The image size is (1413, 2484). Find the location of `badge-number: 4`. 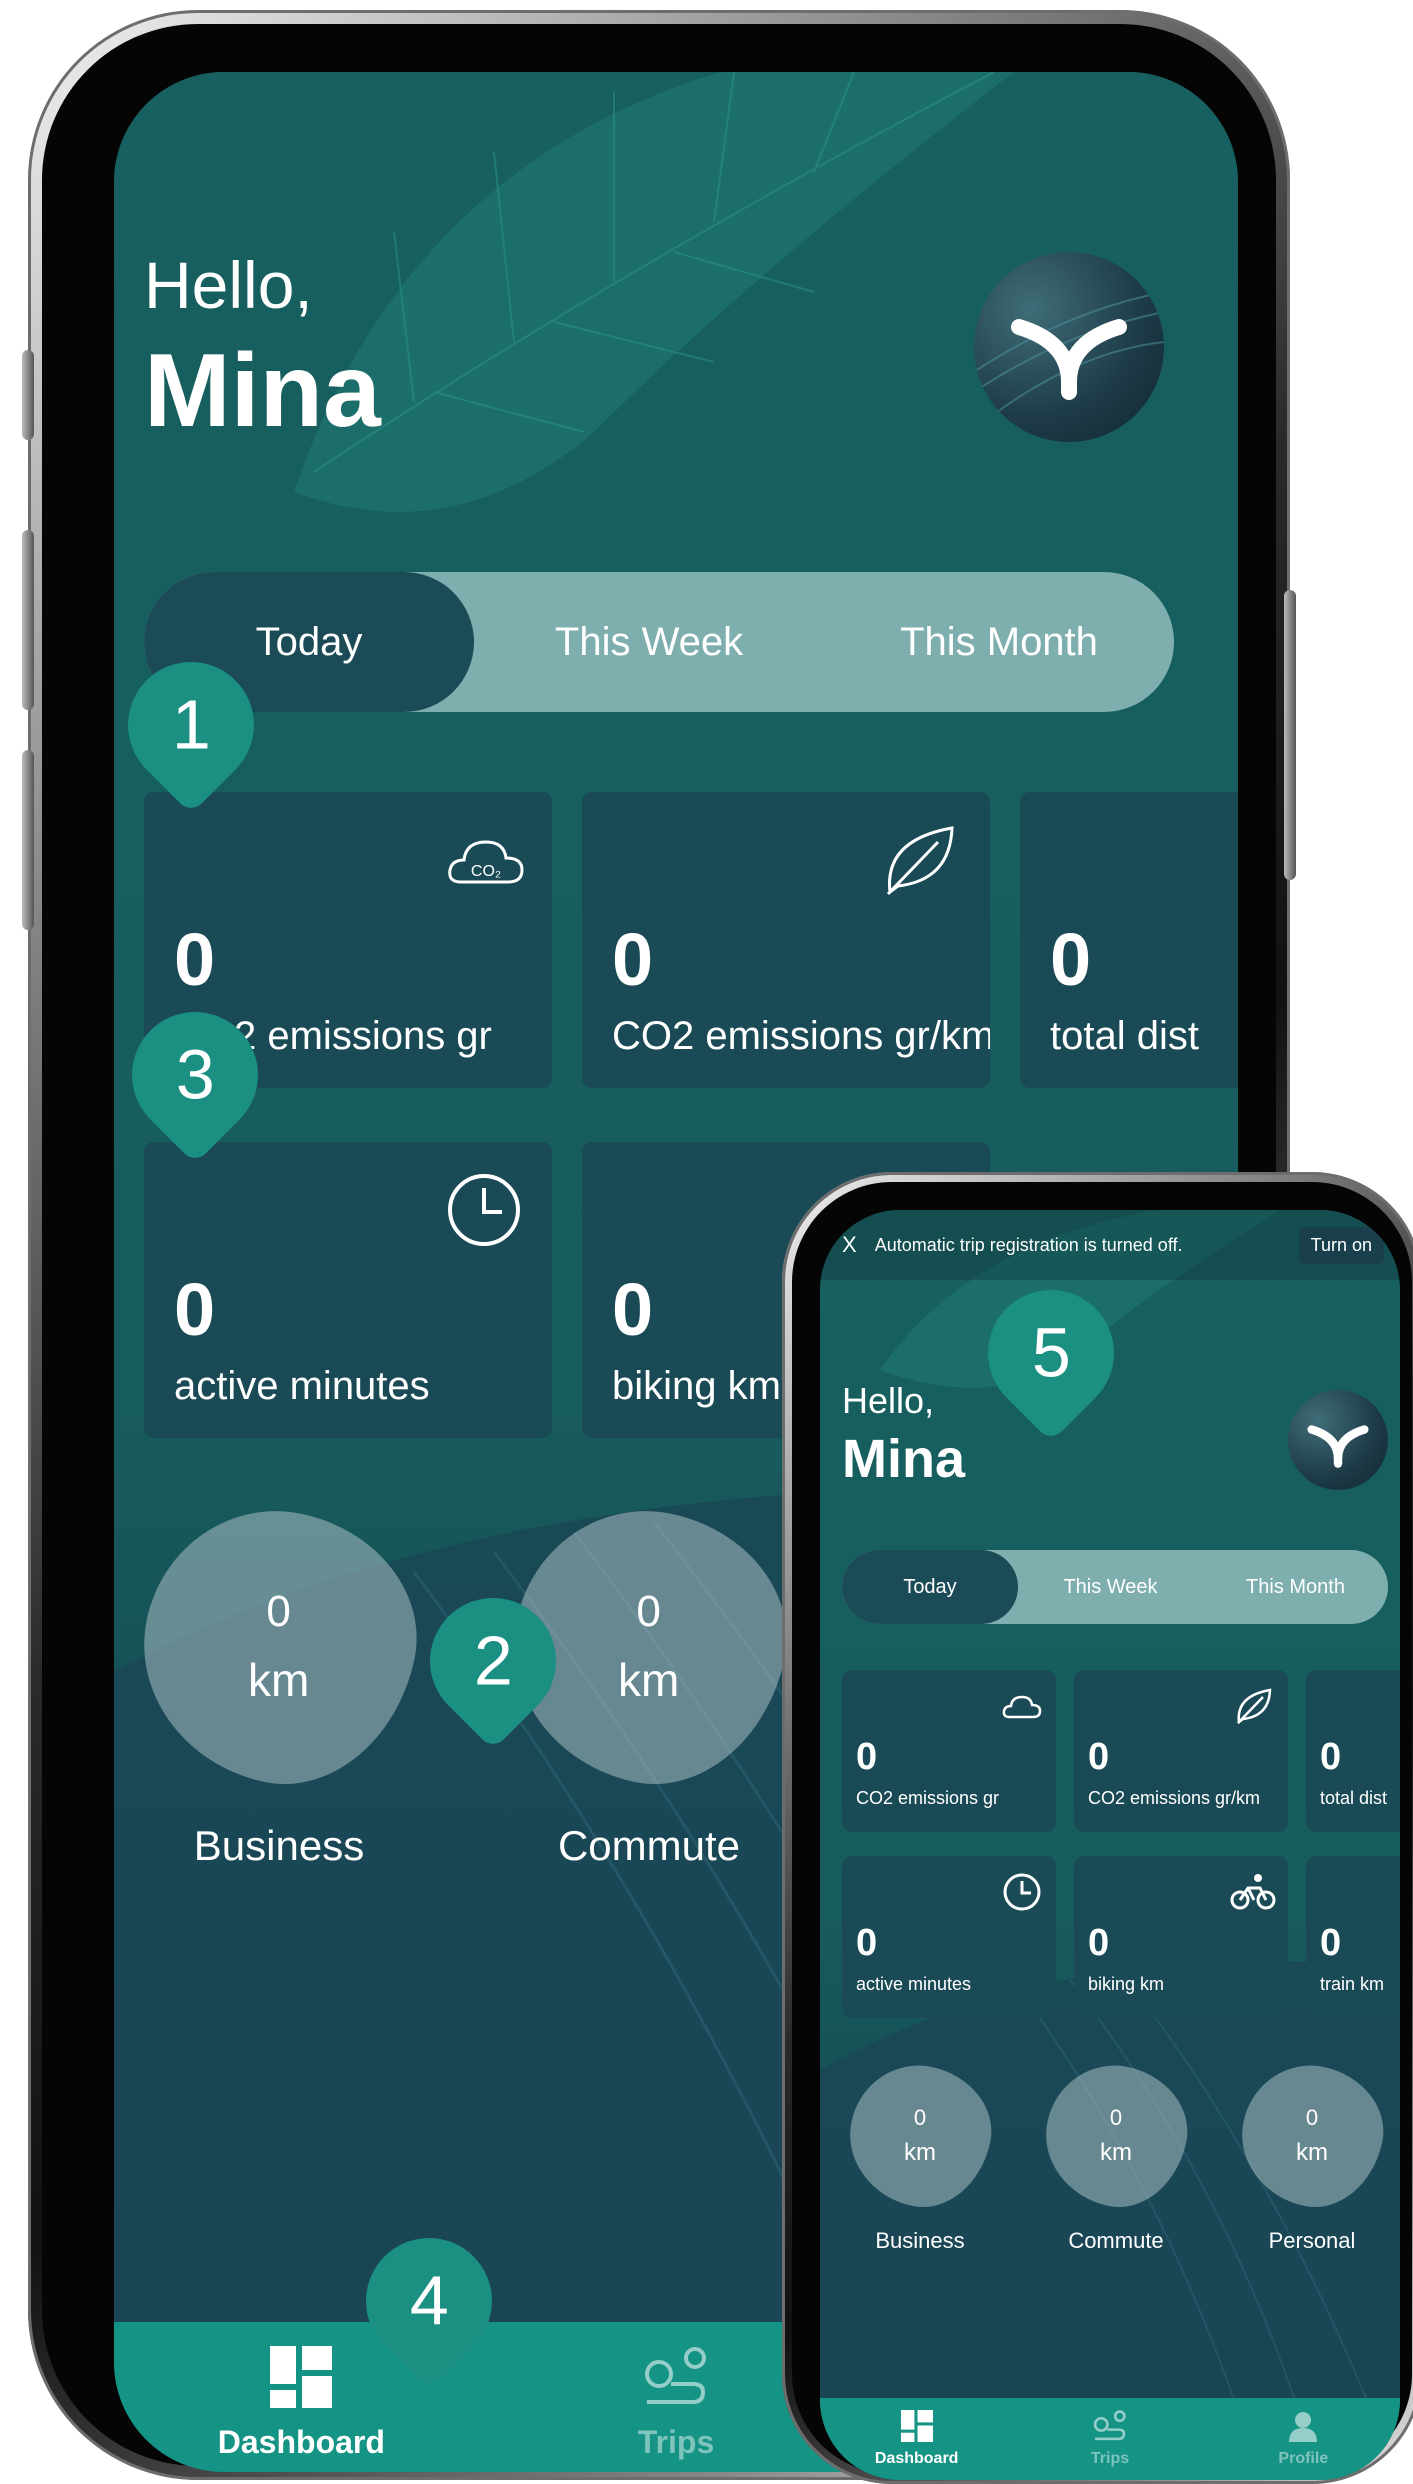

badge-number: 4 is located at coordinates (429, 2301).